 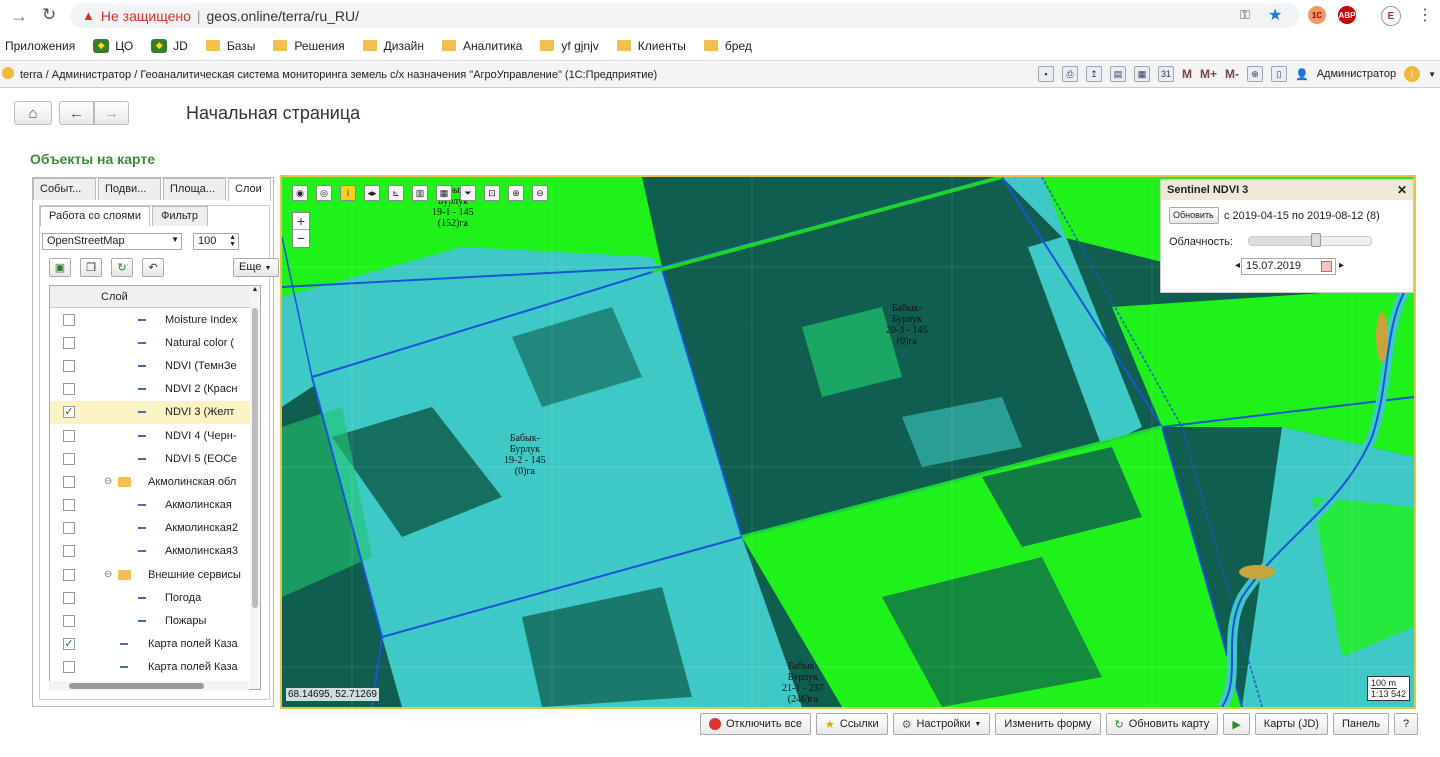 I want to click on layer-row: Карта полей Каза, so click(x=155, y=667).